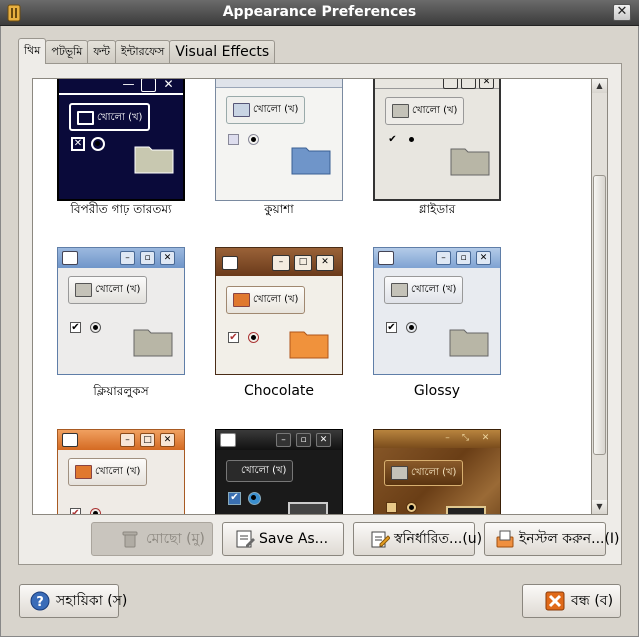 The height and width of the screenshot is (637, 639). I want to click on theme-preview: ✕ খোলো (খ) ✔, so click(437, 140).